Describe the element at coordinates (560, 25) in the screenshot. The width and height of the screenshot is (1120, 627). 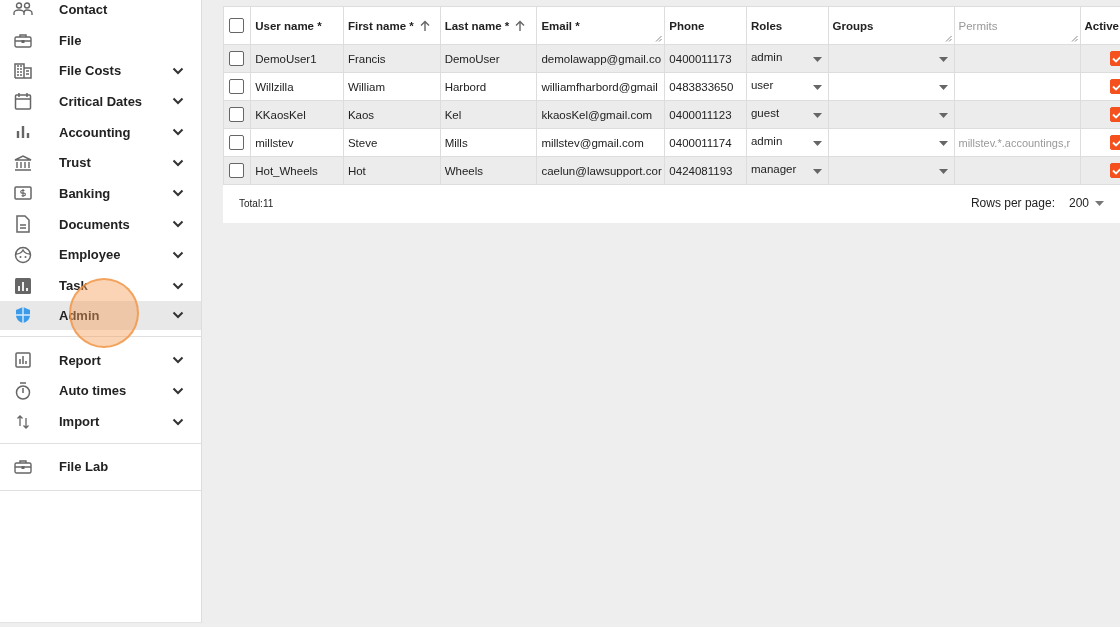
I see `column-header: Email *` at that location.